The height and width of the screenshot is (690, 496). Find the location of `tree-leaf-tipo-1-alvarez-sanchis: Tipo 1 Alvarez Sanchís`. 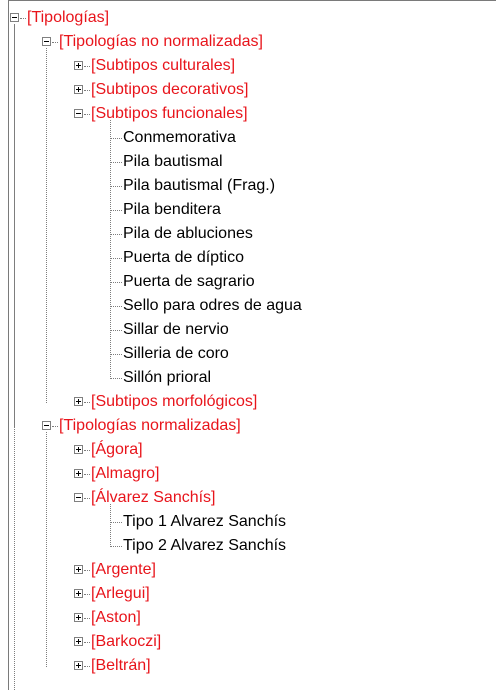

tree-leaf-tipo-1-alvarez-sanchis: Tipo 1 Alvarez Sanchís is located at coordinates (252, 524).